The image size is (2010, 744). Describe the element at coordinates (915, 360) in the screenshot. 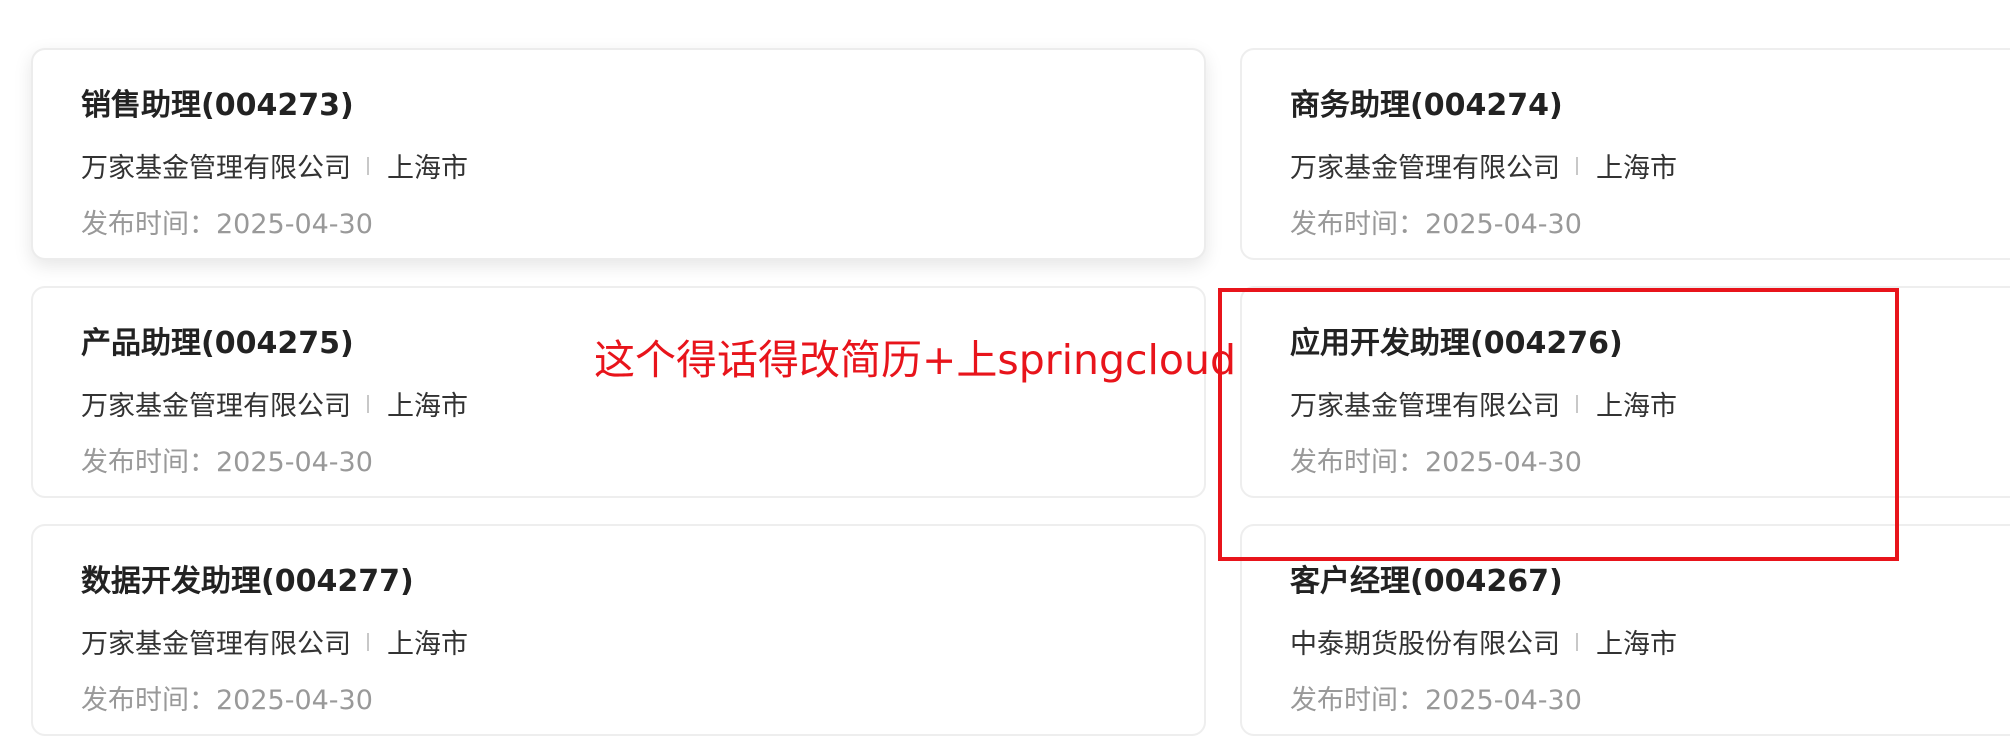

I see `annotation-note: 这个得话得改简历+上springcloud` at that location.